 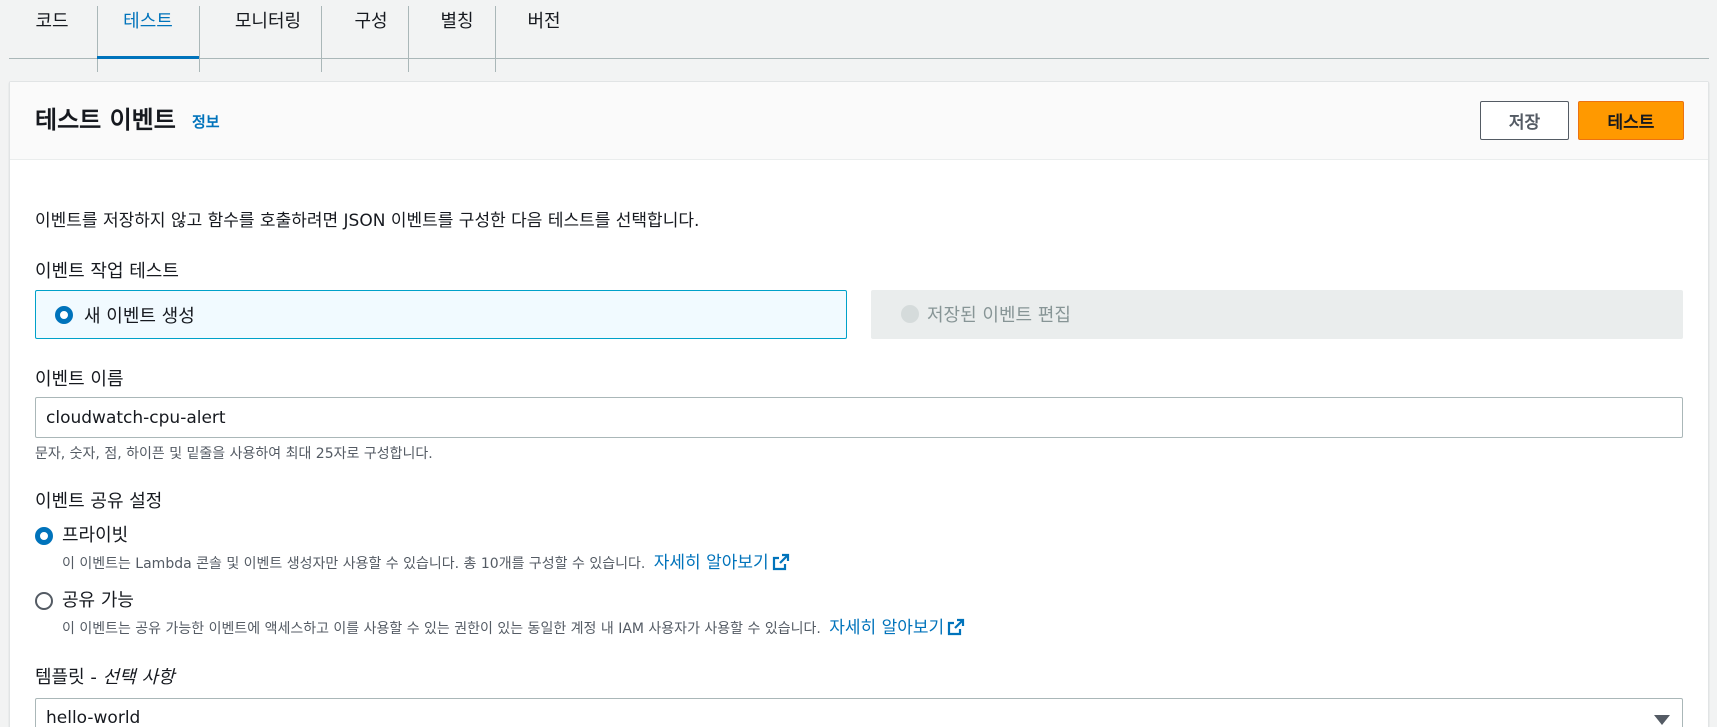 What do you see at coordinates (441, 314) in the screenshot?
I see `create-new-event-option: 새 이벤트 생성` at bounding box center [441, 314].